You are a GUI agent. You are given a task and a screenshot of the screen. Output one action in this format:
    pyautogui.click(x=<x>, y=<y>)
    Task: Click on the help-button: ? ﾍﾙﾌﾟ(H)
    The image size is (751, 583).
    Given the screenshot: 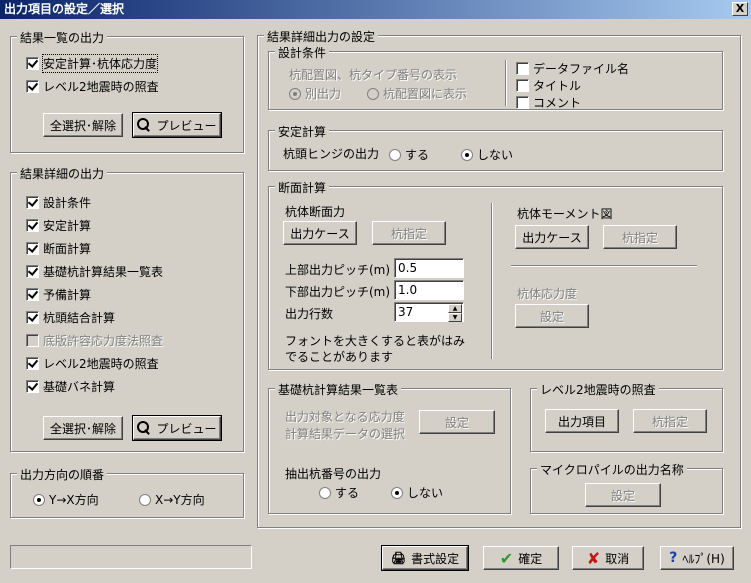 What is the action you would take?
    pyautogui.click(x=697, y=558)
    